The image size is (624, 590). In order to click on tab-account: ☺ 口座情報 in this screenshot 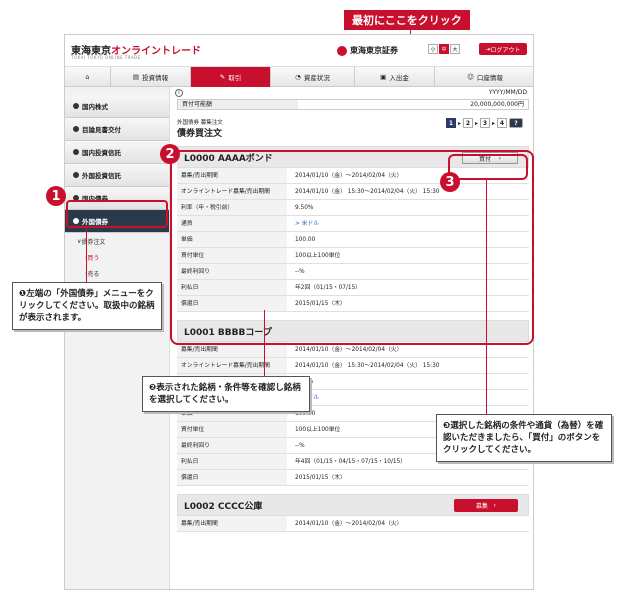, I will do `click(484, 77)`.